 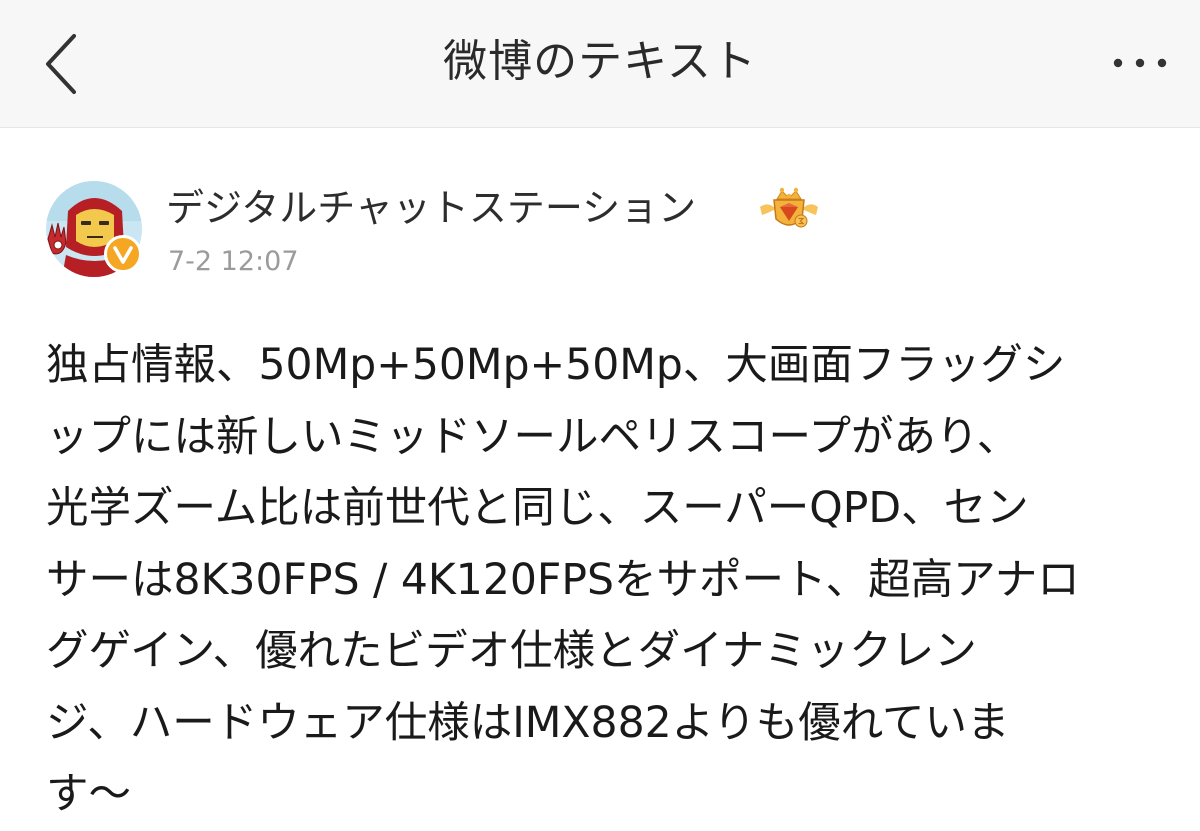 I want to click on author-name: デジタルチャットステーション, so click(x=431, y=208).